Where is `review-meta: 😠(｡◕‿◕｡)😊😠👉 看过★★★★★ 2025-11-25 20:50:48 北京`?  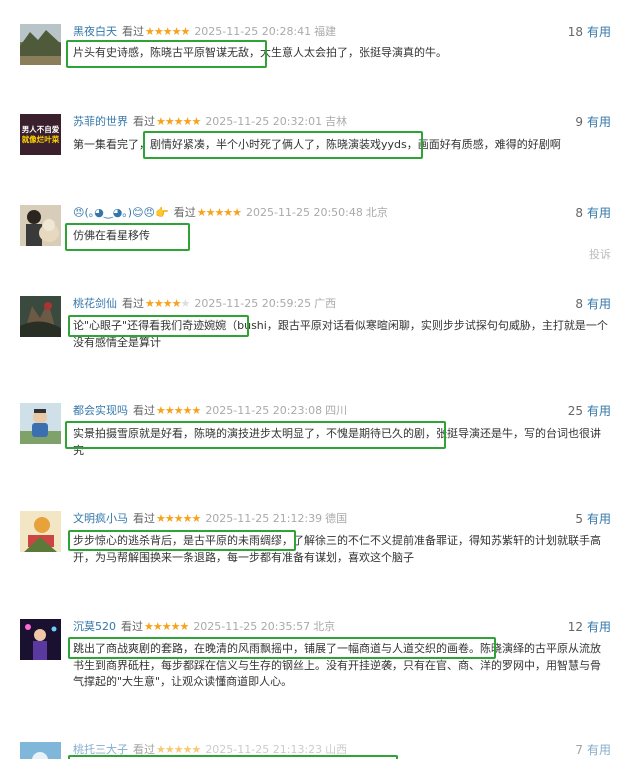
review-meta: 😠(｡◕‿◕｡)😊😠👉 看过★★★★★ 2025-11-25 20:50:48 北京 is located at coordinates (230, 213).